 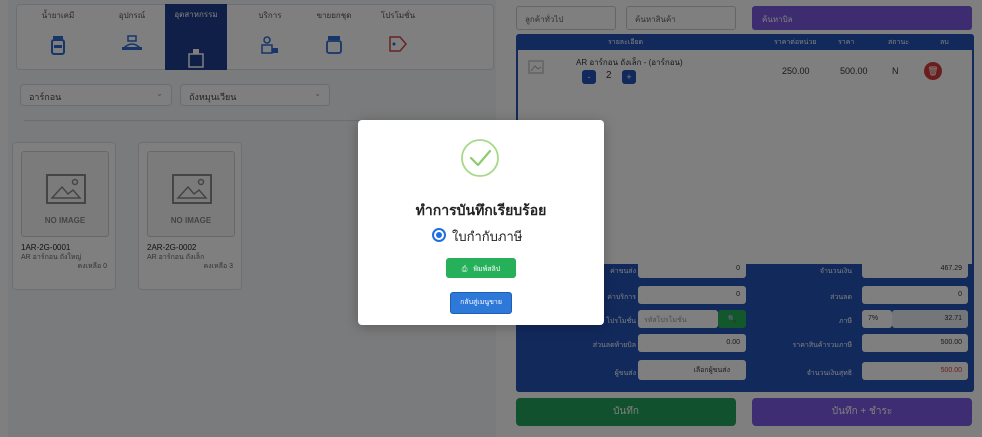 What do you see at coordinates (487, 236) in the screenshot?
I see `tax-invoice-label: ใบกำกับภาษี` at bounding box center [487, 236].